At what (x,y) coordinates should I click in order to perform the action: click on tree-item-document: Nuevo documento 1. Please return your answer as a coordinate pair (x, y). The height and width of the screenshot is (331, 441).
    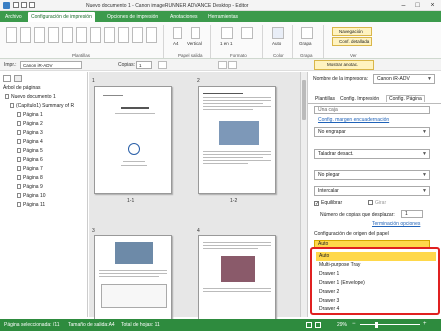
    Looking at the image, I should click on (30, 97).